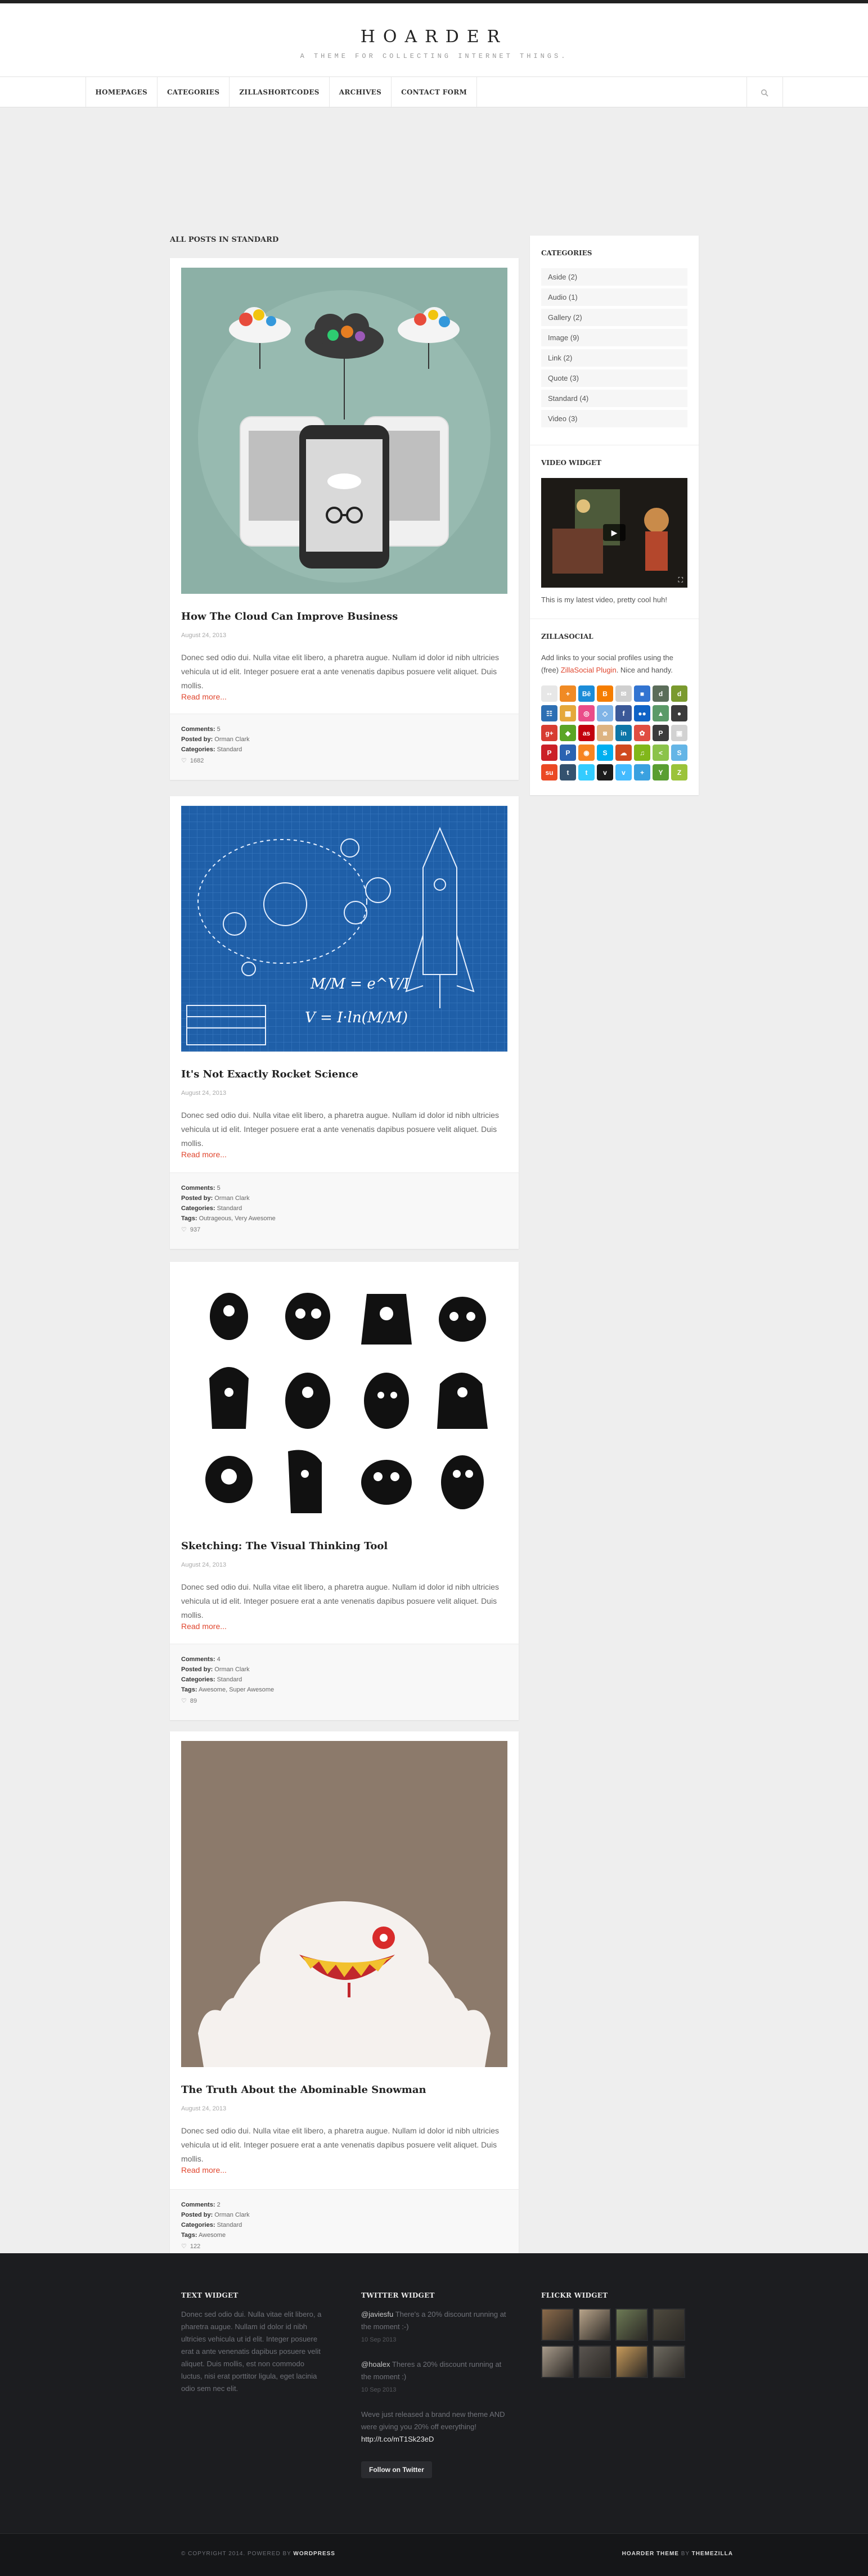  I want to click on skype-icon: S, so click(605, 753).